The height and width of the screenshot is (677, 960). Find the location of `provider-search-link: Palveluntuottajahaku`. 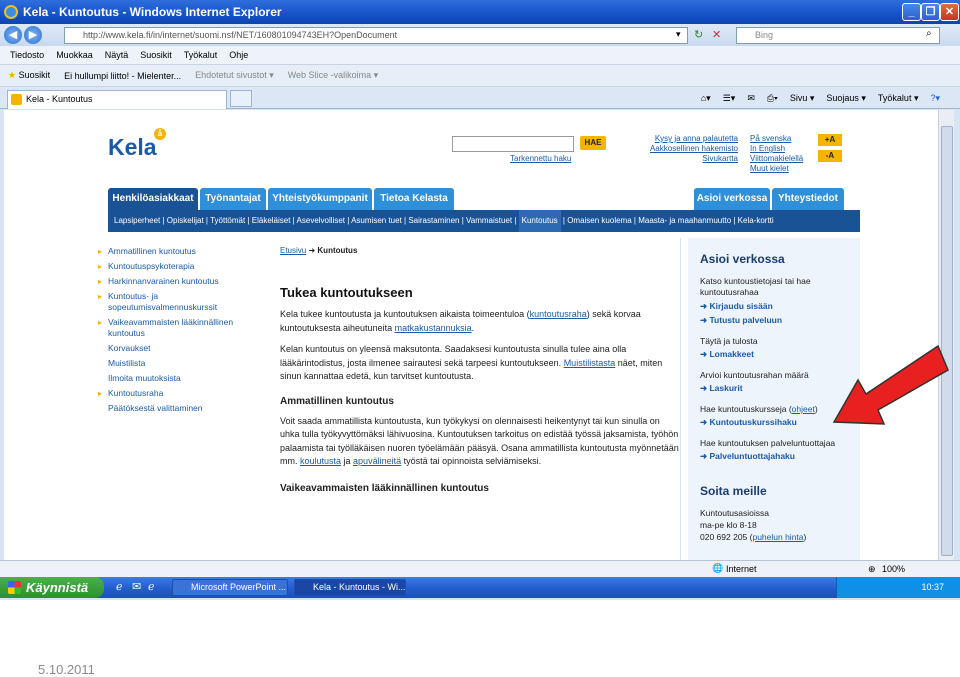

provider-search-link: Palveluntuottajahaku is located at coordinates (778, 456).